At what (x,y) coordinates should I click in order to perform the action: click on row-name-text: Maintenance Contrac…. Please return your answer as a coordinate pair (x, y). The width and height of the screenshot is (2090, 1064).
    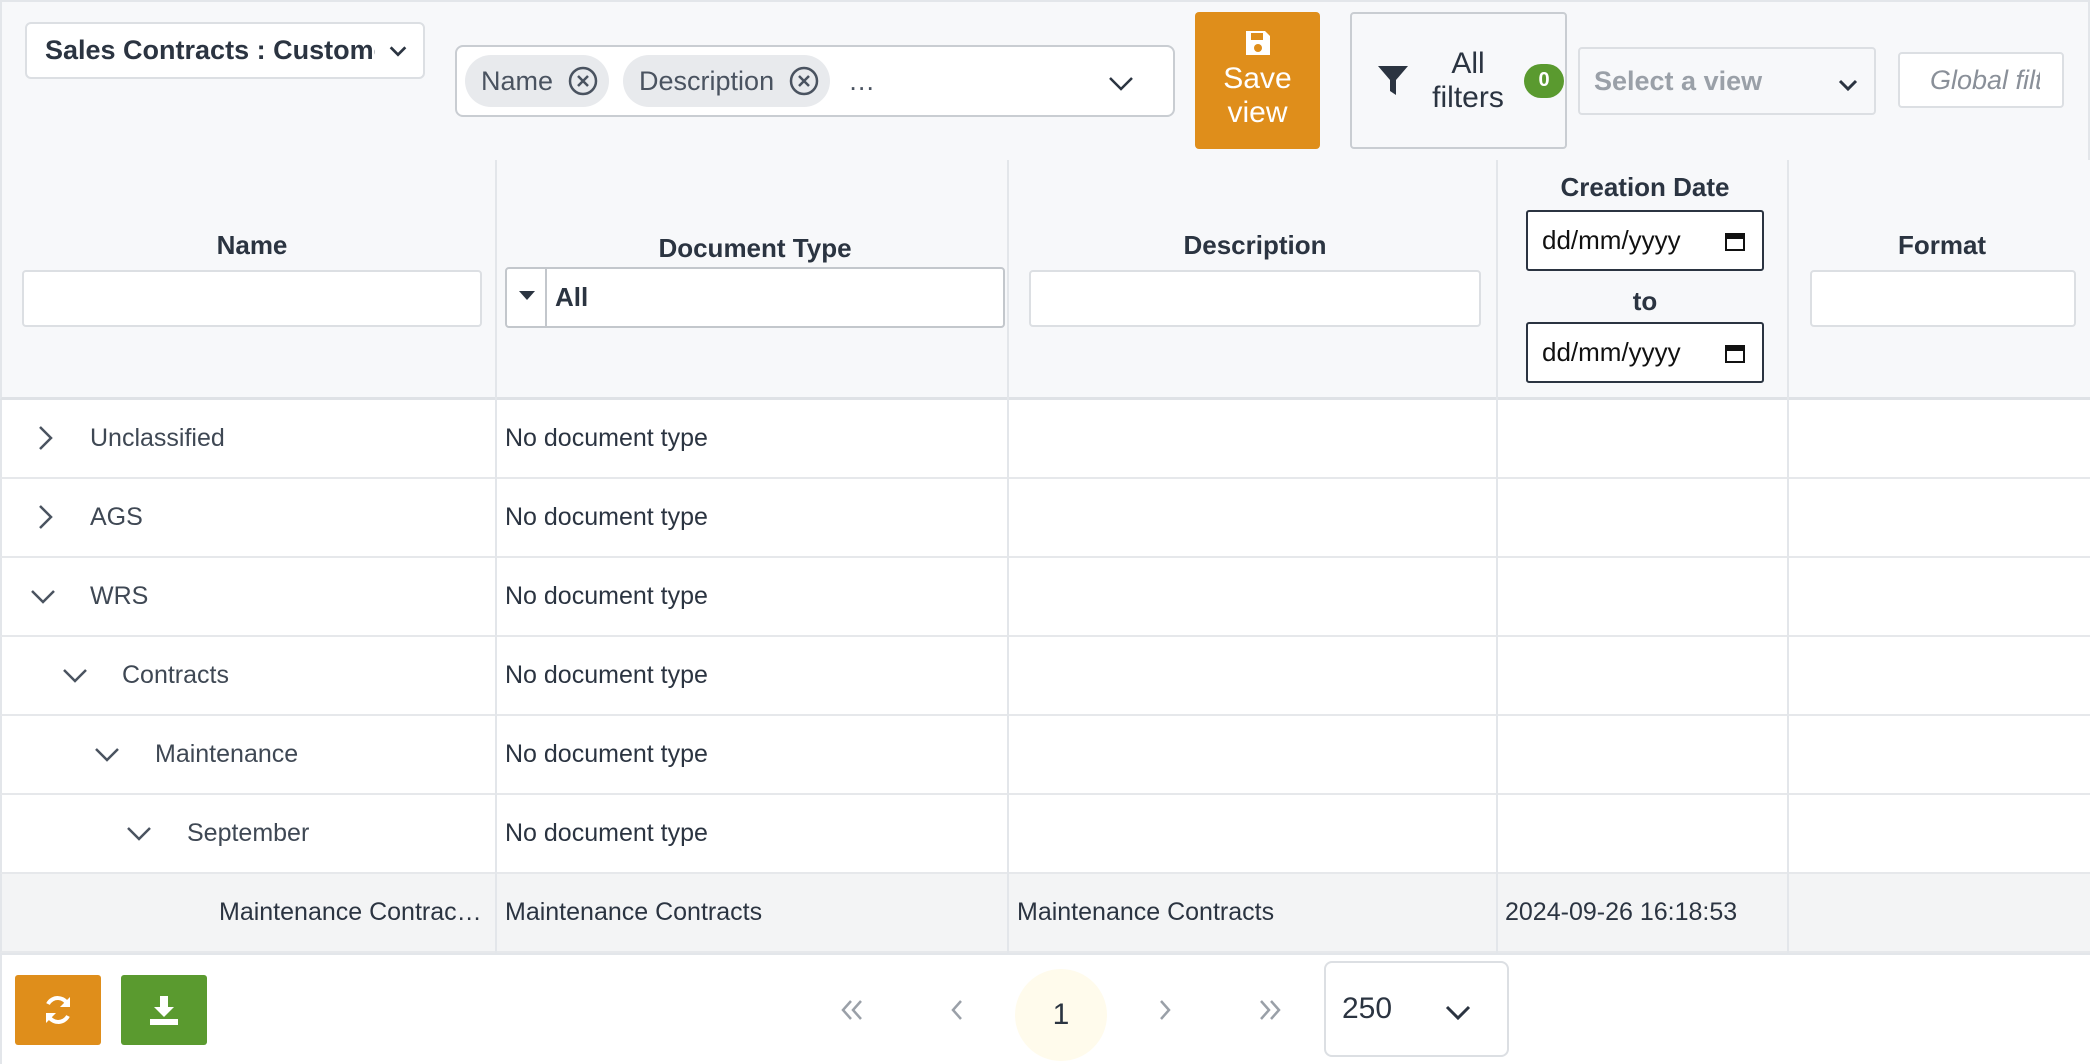
    Looking at the image, I should click on (350, 912).